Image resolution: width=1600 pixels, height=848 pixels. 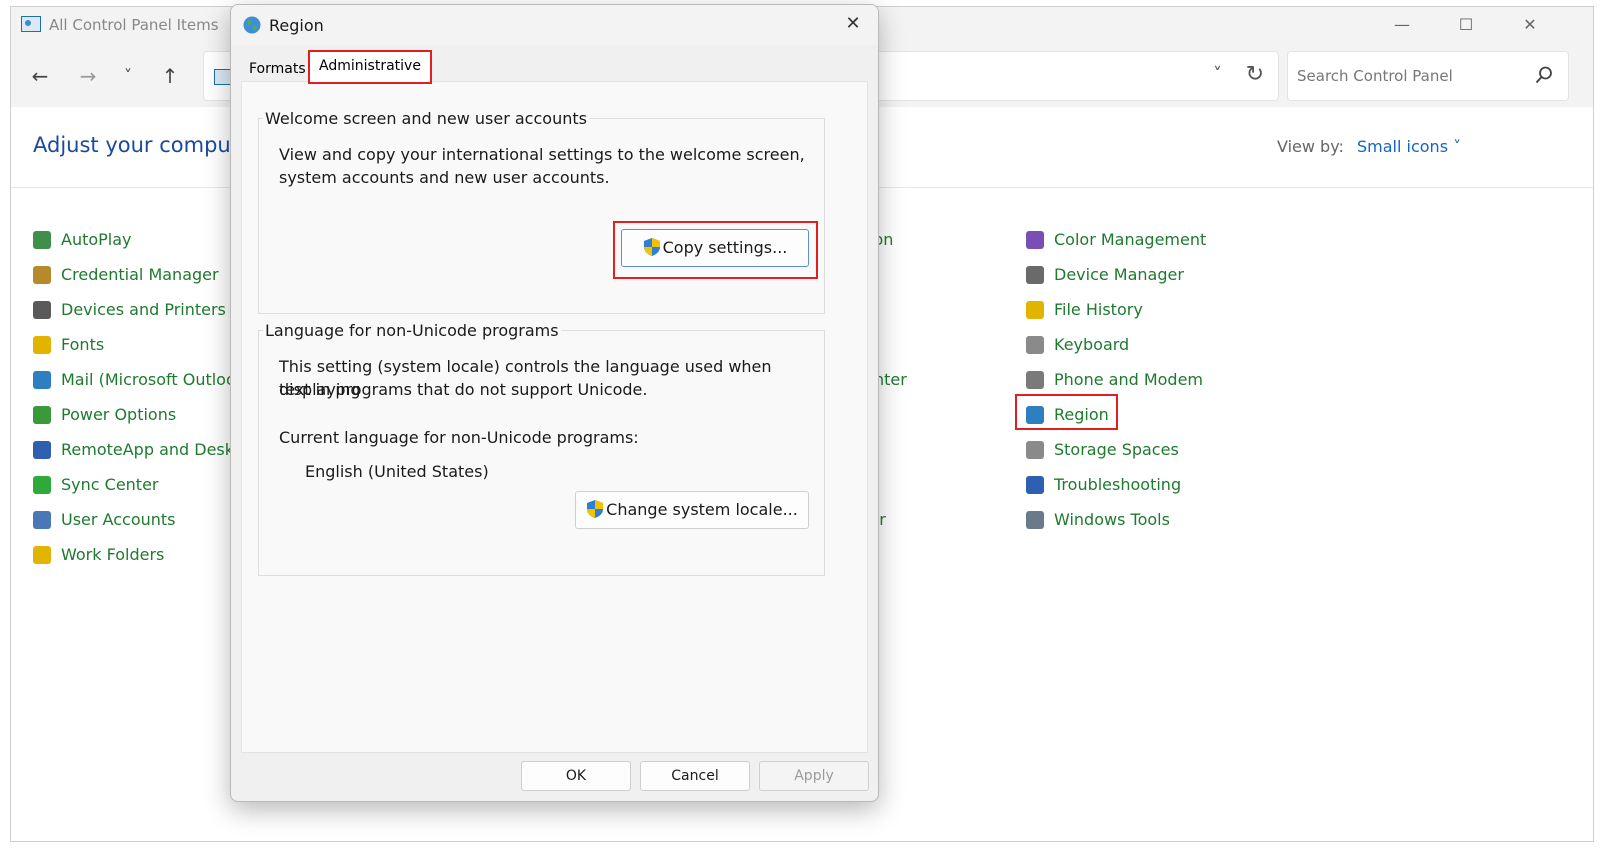 What do you see at coordinates (153, 379) in the screenshot?
I see `cp-item-label: Mail (Microsoft Outlook` at bounding box center [153, 379].